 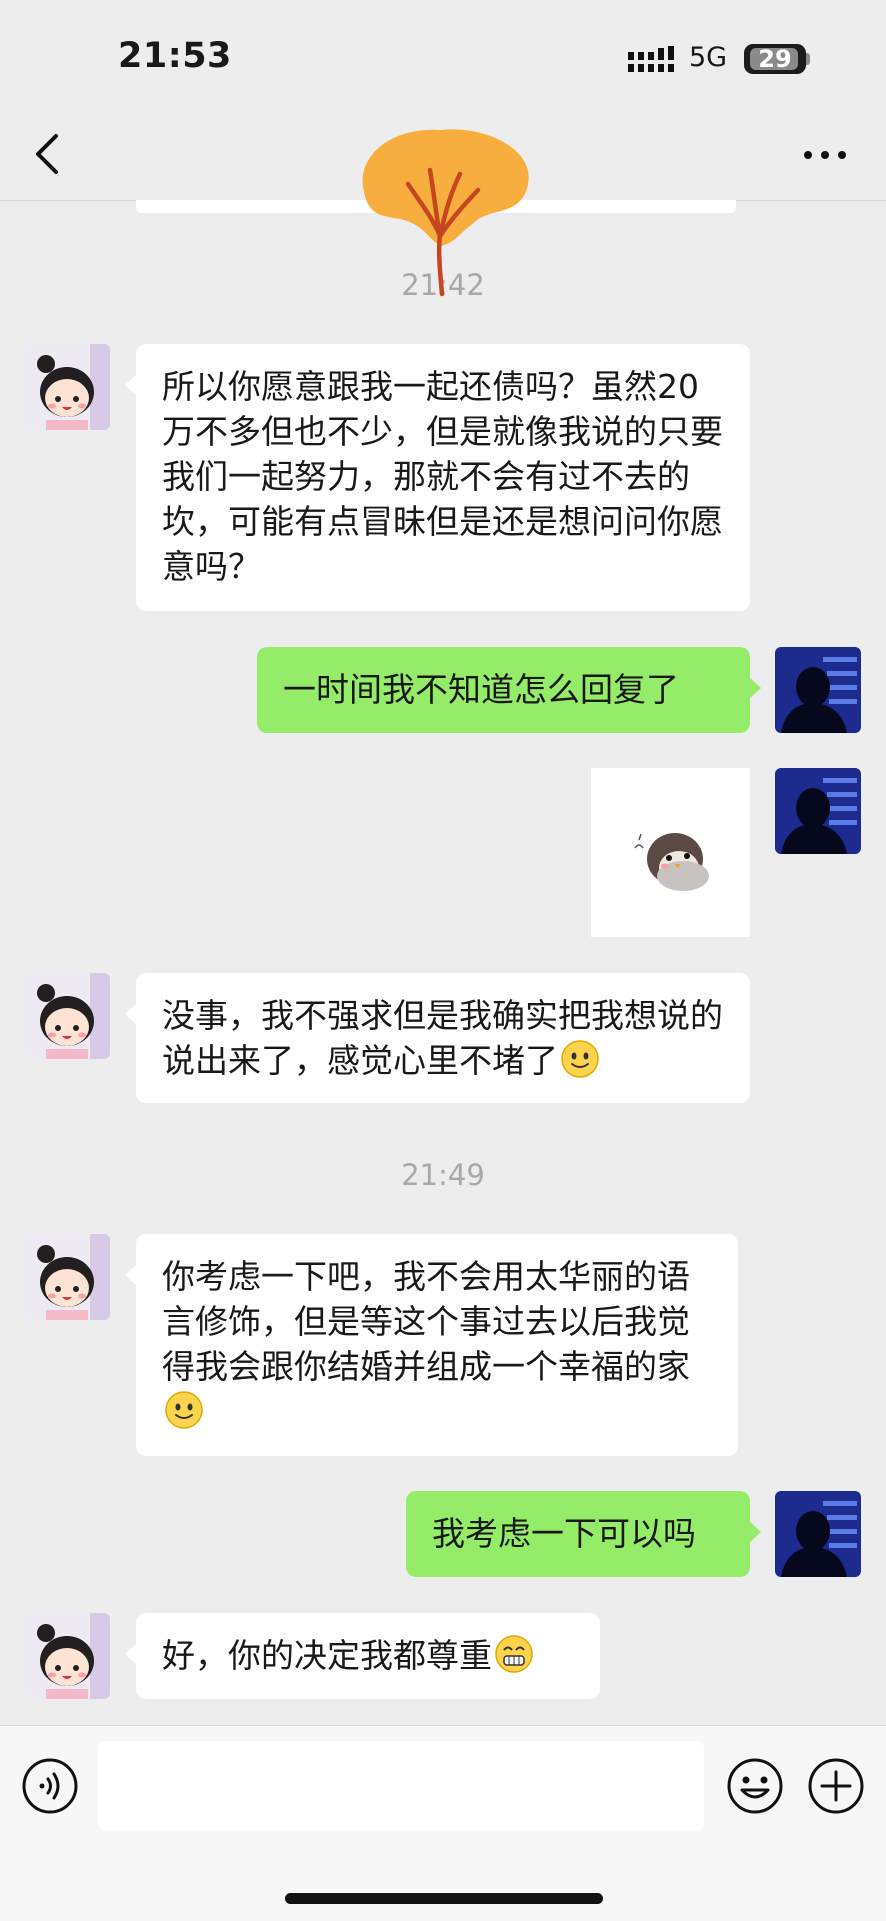 What do you see at coordinates (651, 59) in the screenshot?
I see `signal-icon` at bounding box center [651, 59].